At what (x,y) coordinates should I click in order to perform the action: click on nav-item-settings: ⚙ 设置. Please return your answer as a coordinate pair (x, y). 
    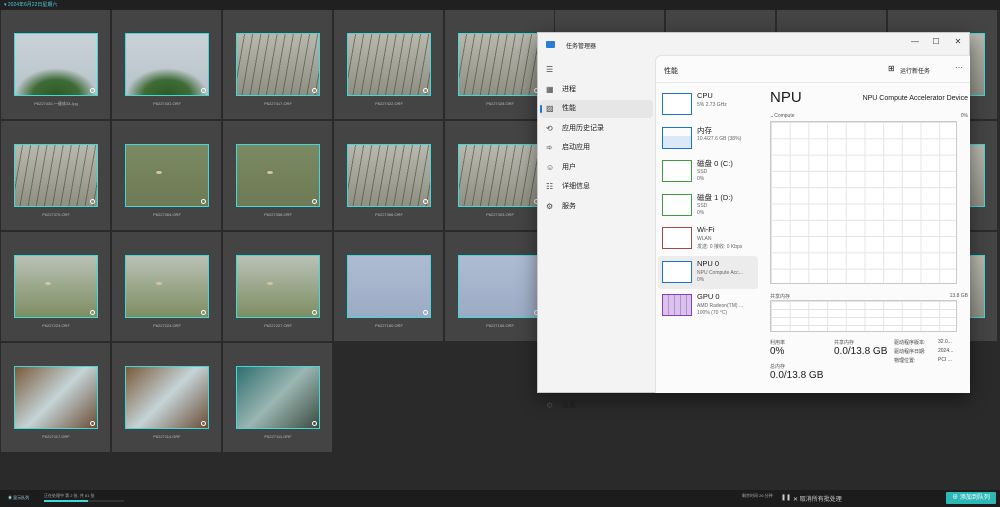
    Looking at the image, I should click on (596, 406).